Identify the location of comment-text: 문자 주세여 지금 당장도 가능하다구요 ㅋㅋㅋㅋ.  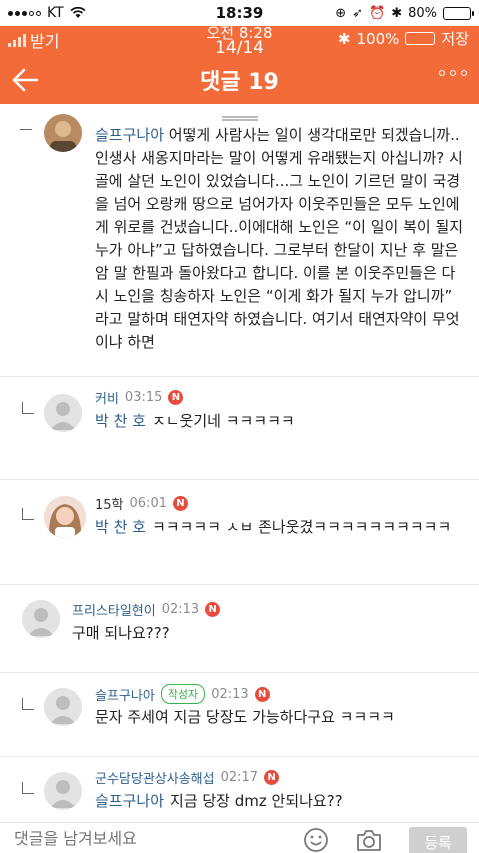
(245, 717).